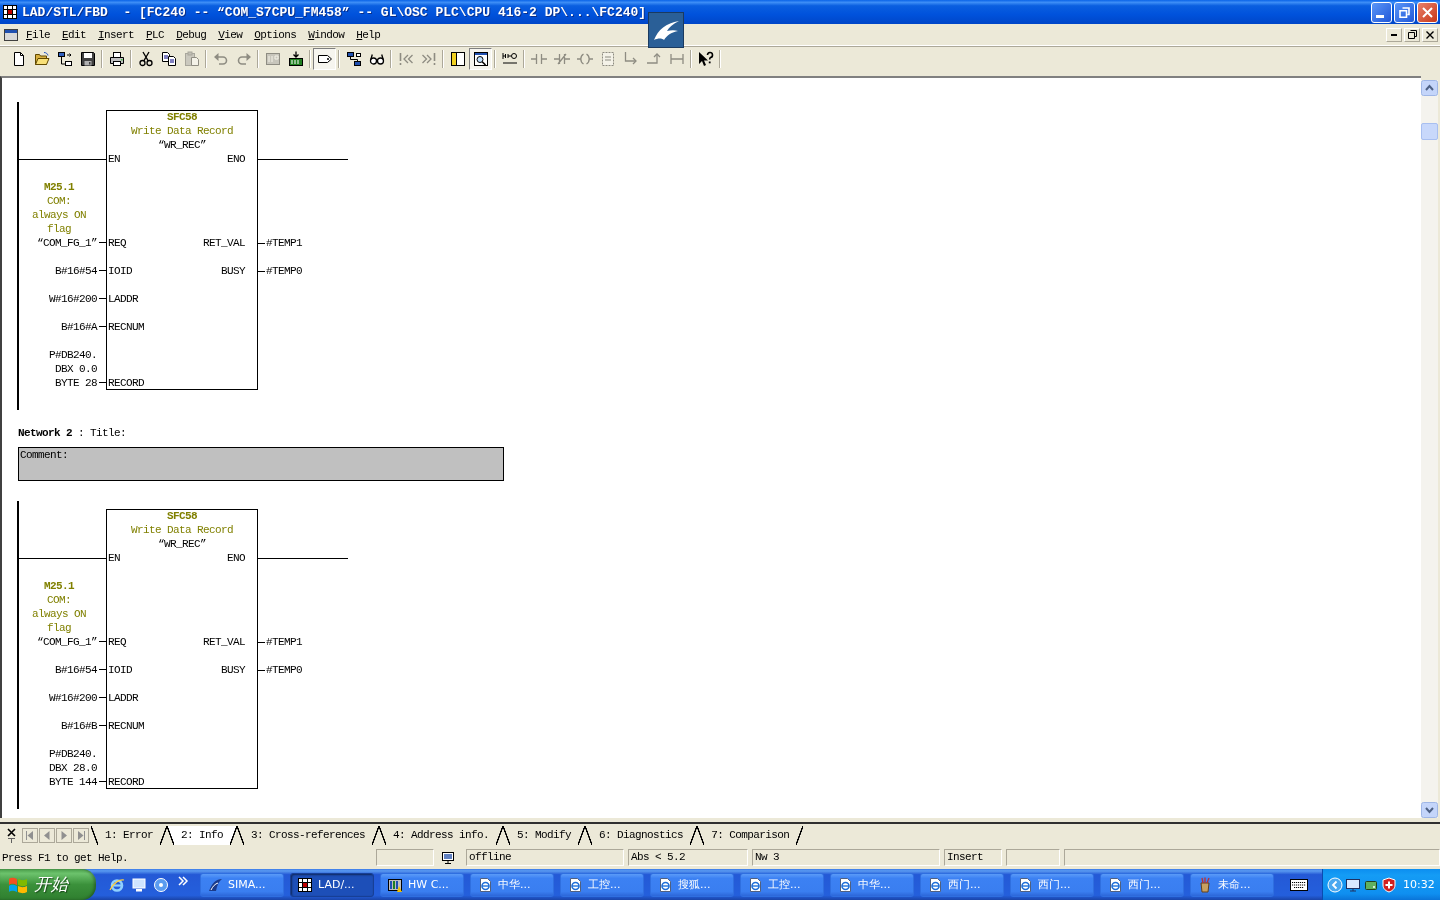 The height and width of the screenshot is (900, 1440). Describe the element at coordinates (641, 835) in the screenshot. I see `details-tab: 6: Diagnostics` at that location.